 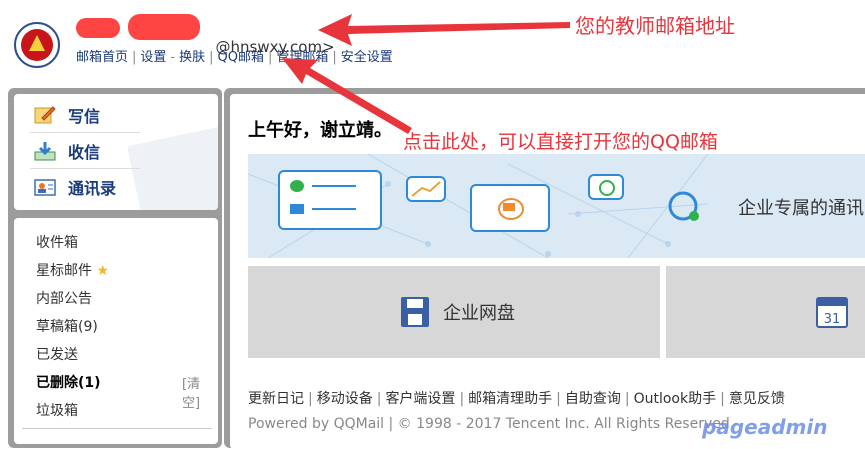 What do you see at coordinates (347, 96) in the screenshot?
I see `arrow-to-qq-mail` at bounding box center [347, 96].